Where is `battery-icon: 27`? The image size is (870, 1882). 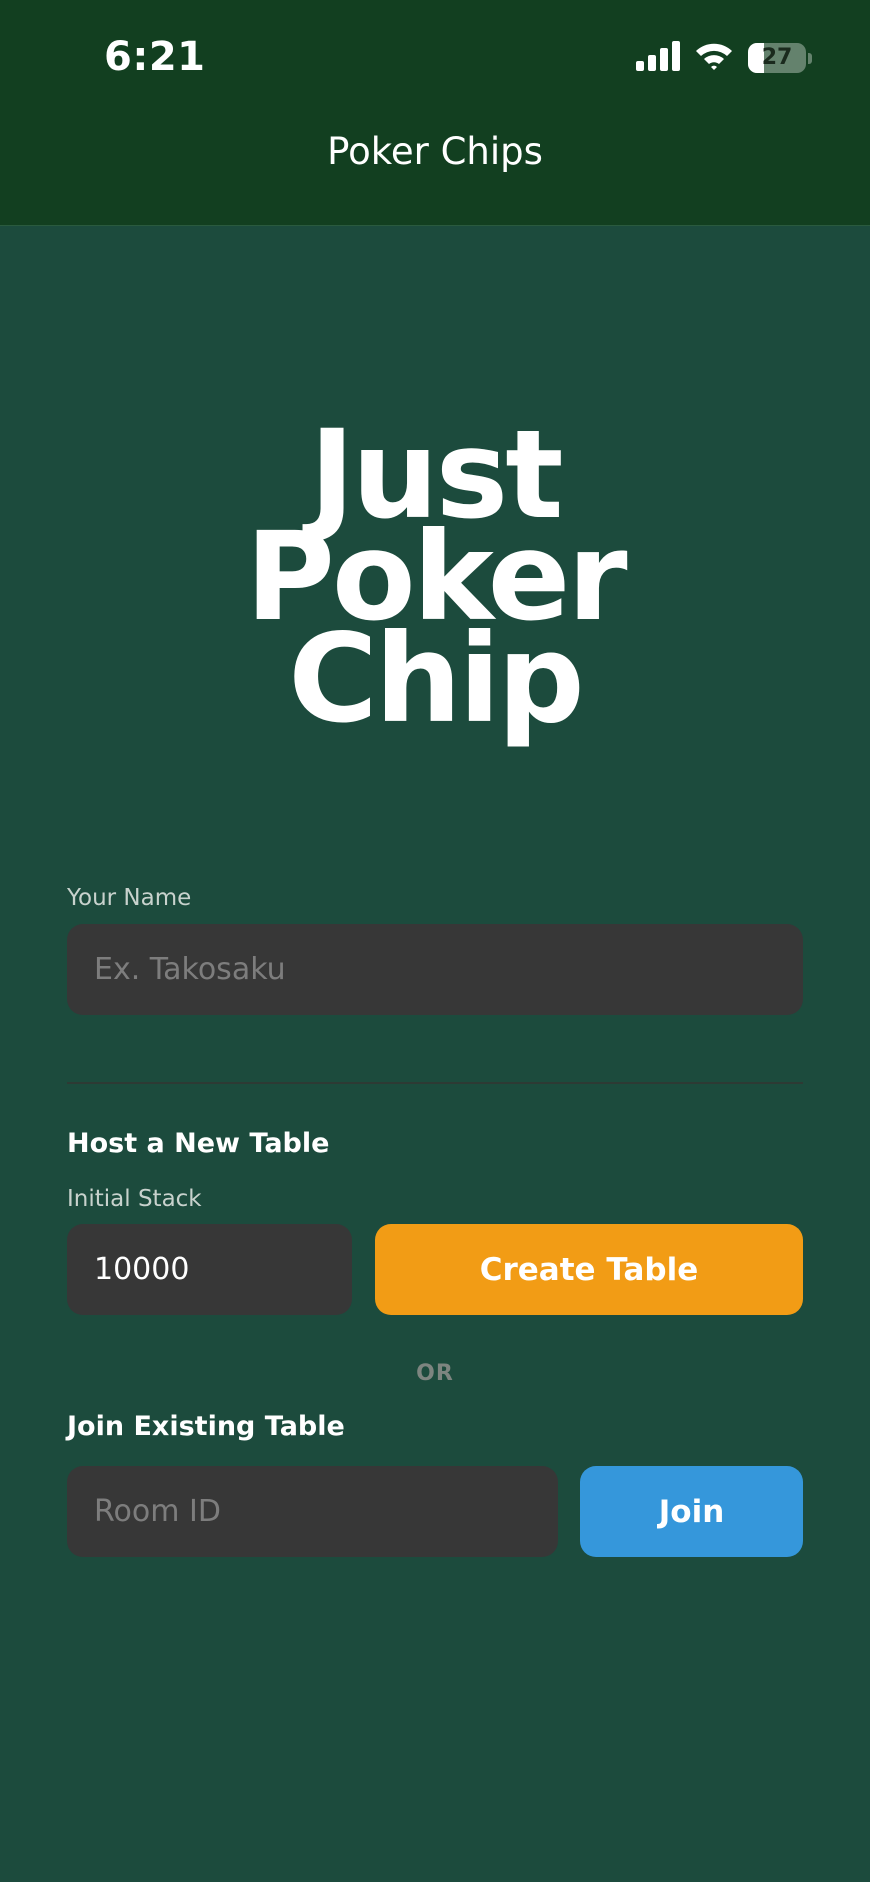 battery-icon: 27 is located at coordinates (777, 58).